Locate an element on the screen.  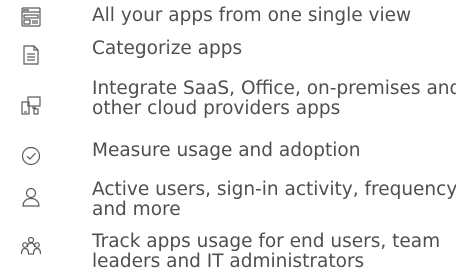
user-icon is located at coordinates (31, 197).